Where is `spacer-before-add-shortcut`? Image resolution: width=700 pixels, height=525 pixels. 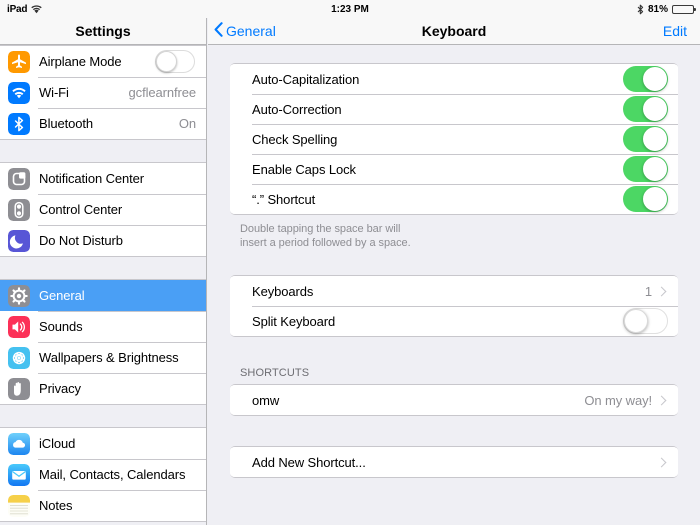
spacer-before-add-shortcut is located at coordinates (454, 431).